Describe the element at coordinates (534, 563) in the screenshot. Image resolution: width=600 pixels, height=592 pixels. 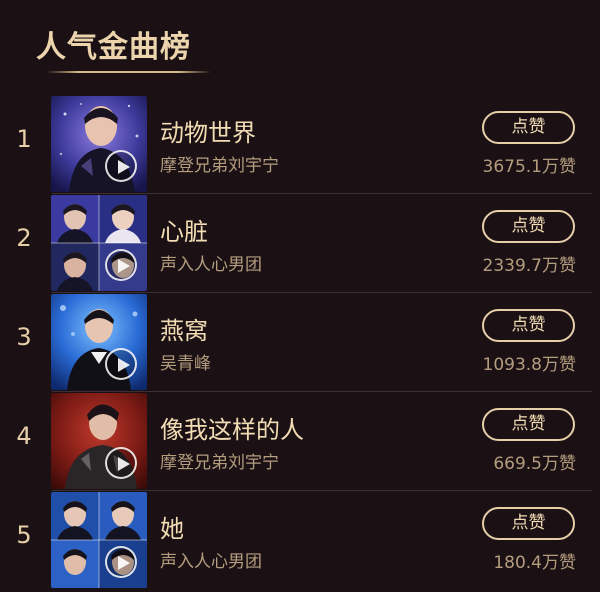
I see `like-count: 180.4万赞` at that location.